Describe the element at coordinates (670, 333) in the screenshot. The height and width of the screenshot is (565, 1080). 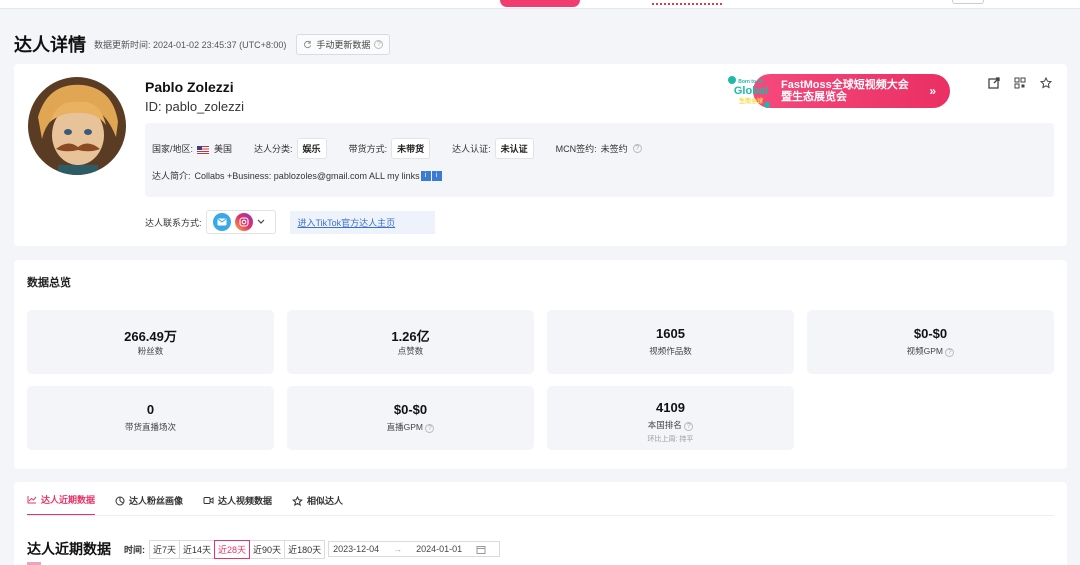
I see `stat-value: 1605` at that location.